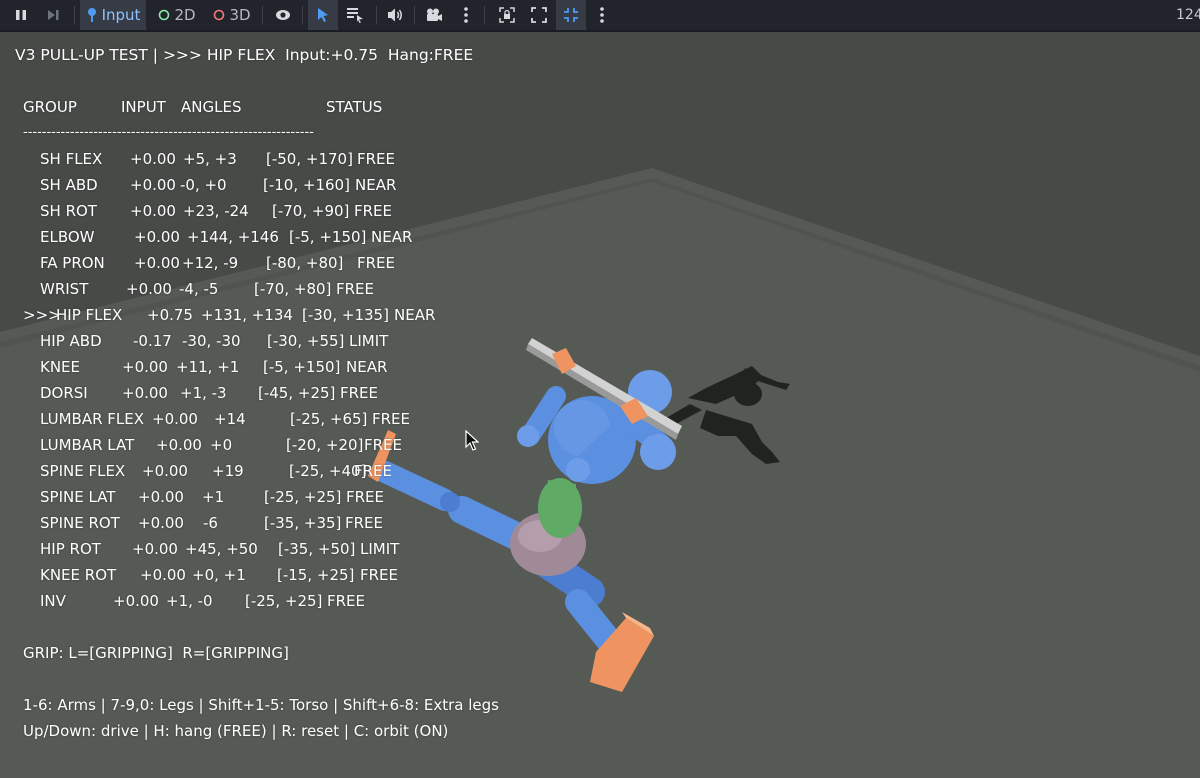  I want to click on visibility-button, so click(283, 15).